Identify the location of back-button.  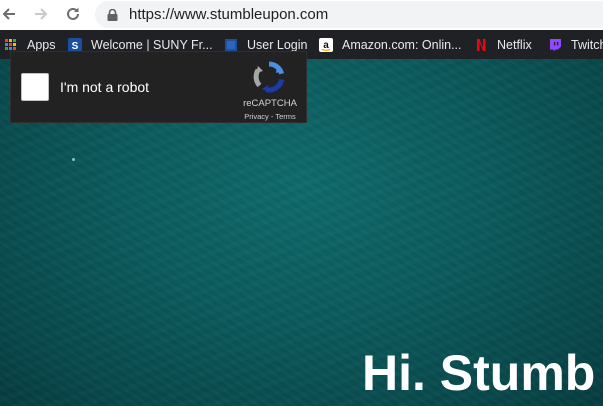
(10, 14).